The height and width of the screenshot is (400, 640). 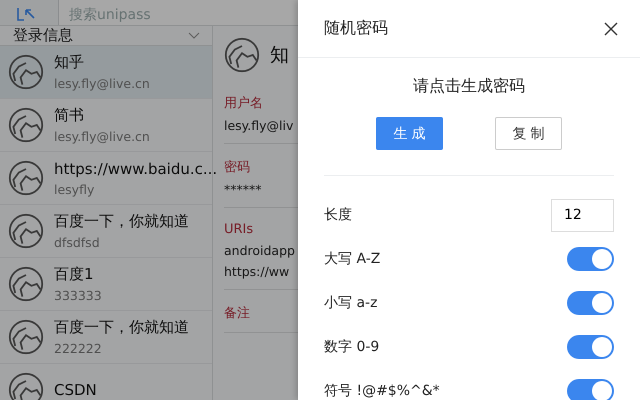 I want to click on prompt-text: 请点击生成密码, so click(x=469, y=86).